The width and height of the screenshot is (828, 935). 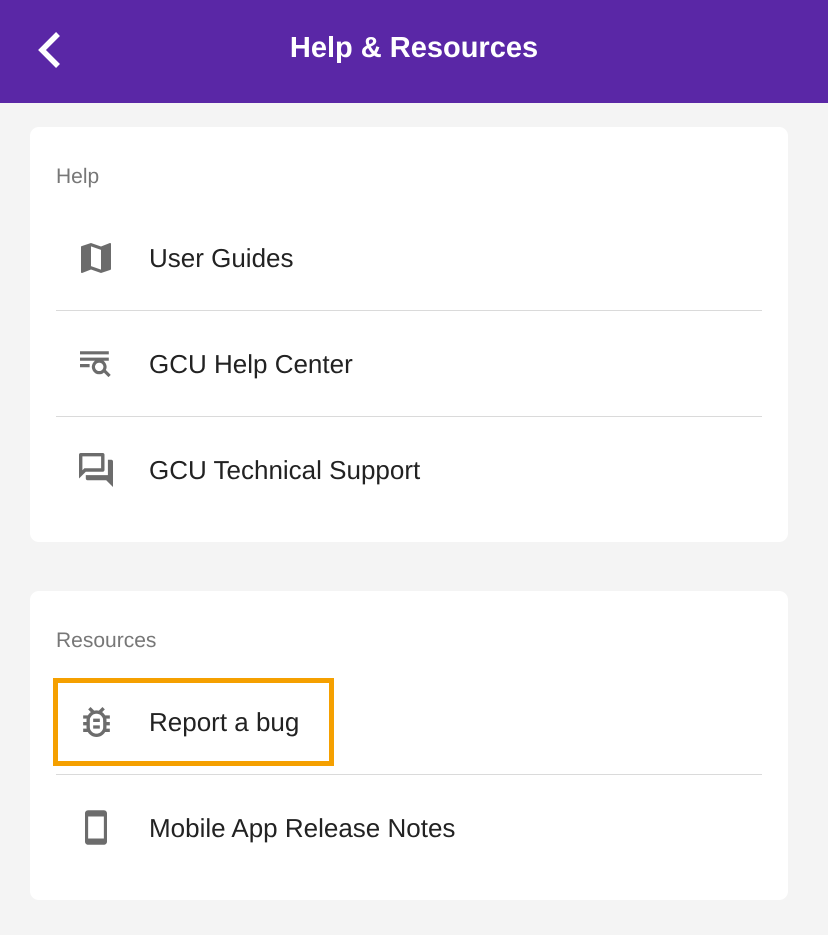 What do you see at coordinates (96, 363) in the screenshot?
I see `list-search-icon` at bounding box center [96, 363].